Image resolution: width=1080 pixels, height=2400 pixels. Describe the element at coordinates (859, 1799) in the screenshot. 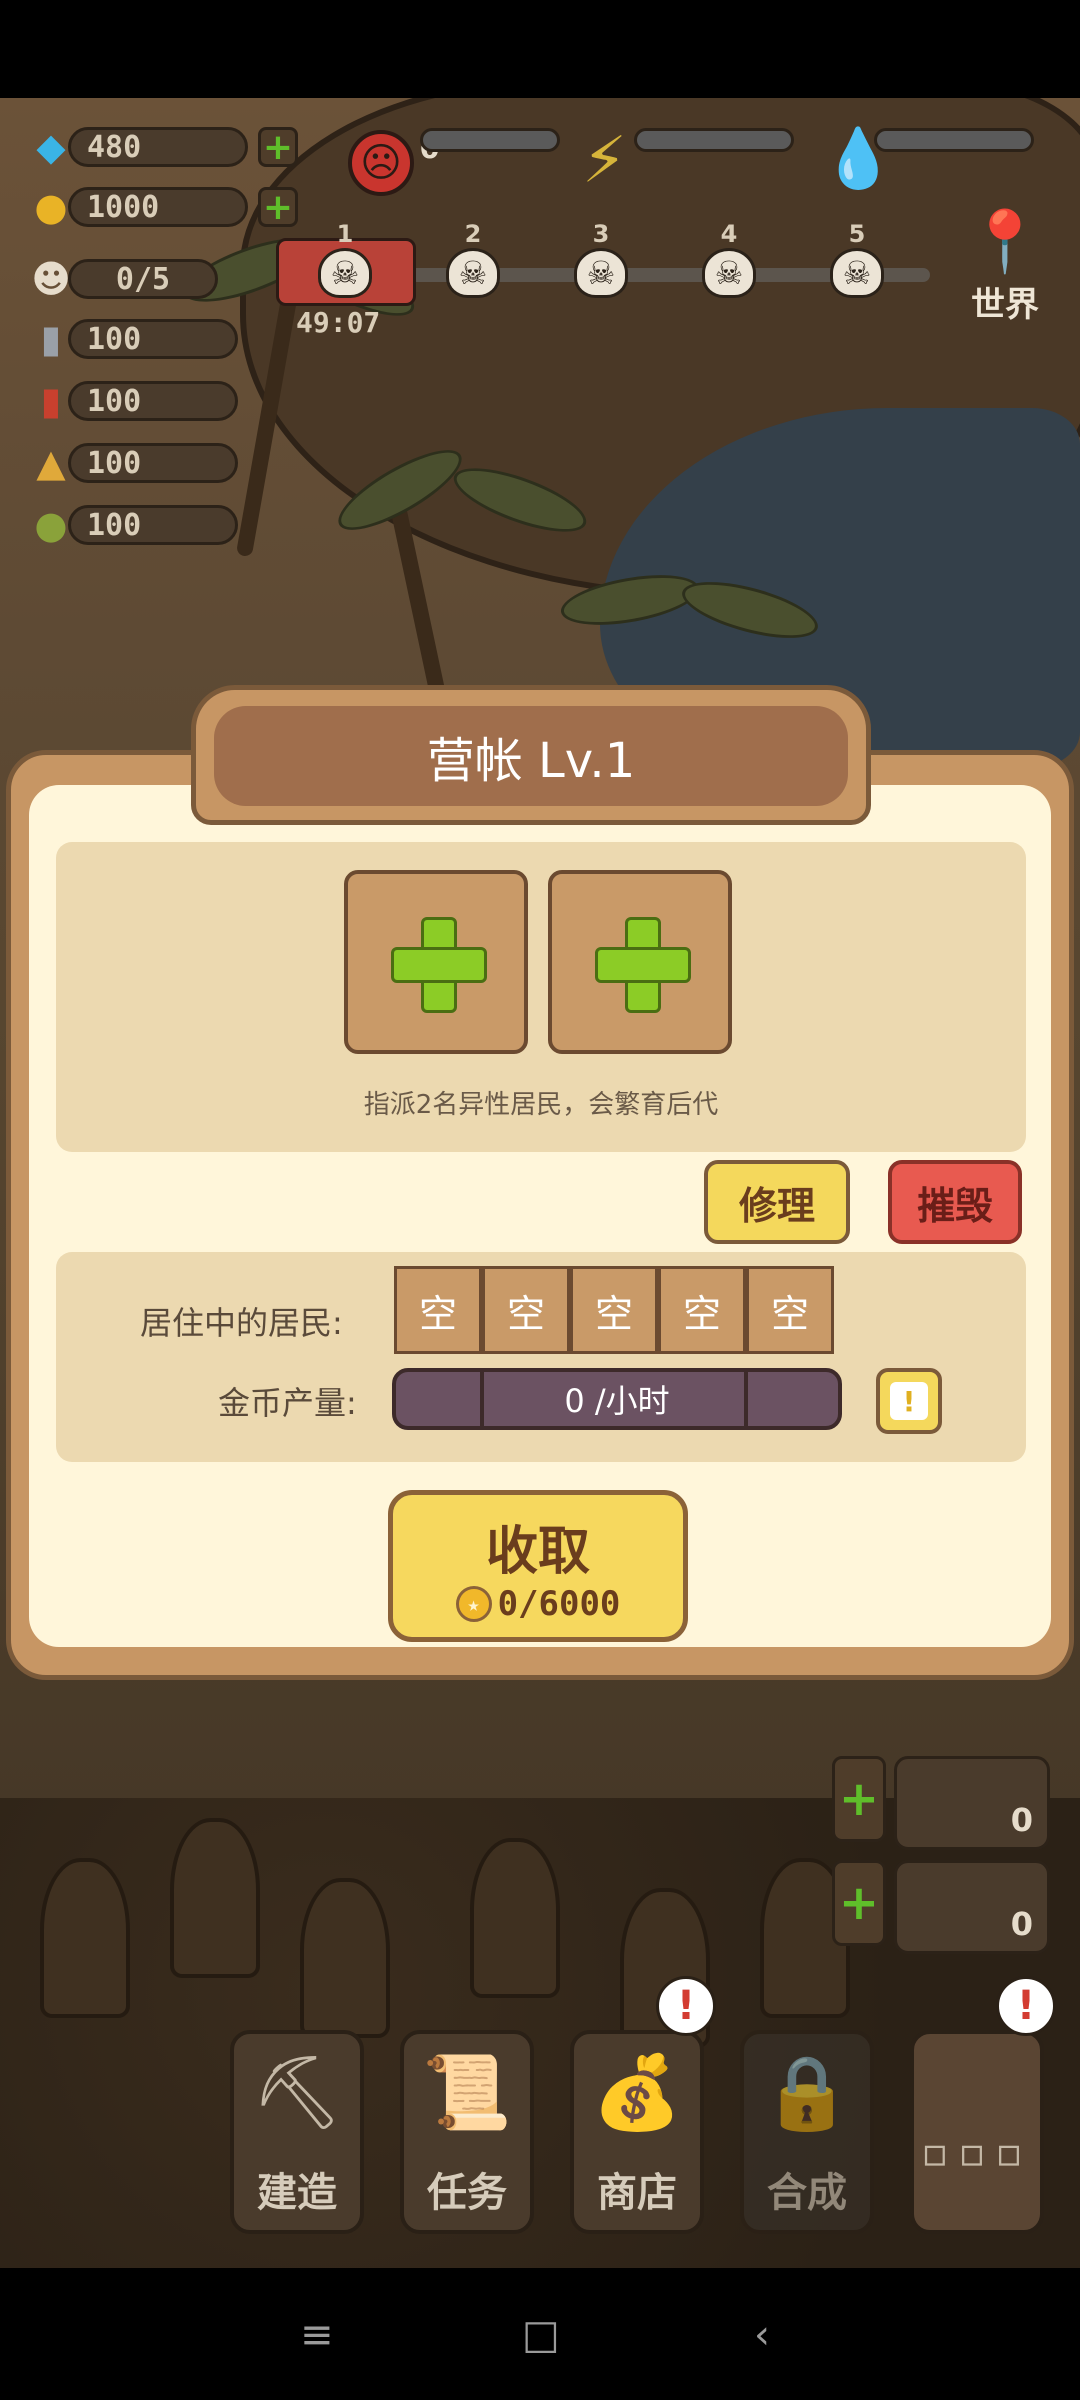

I see `side-add-button-1: +` at that location.